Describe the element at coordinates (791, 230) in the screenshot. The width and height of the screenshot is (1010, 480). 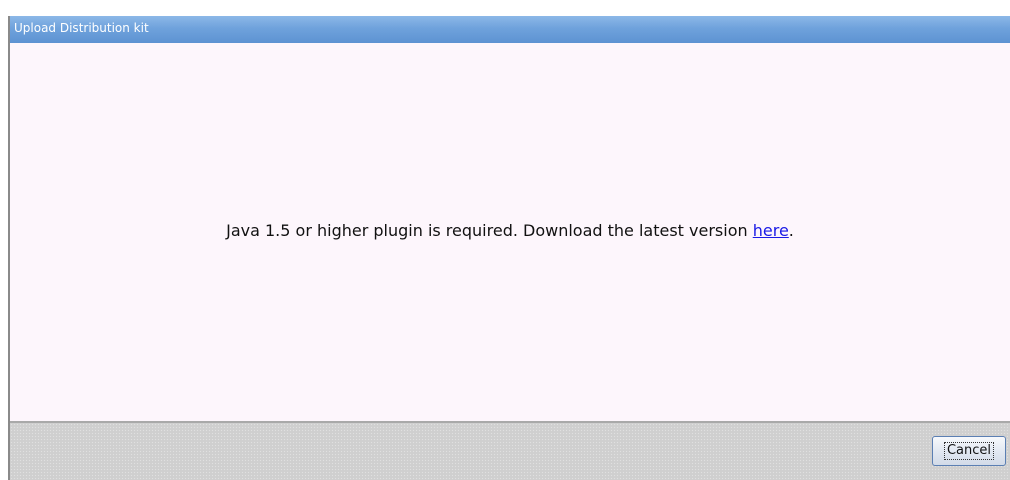
I see `message-suffix: .` at that location.